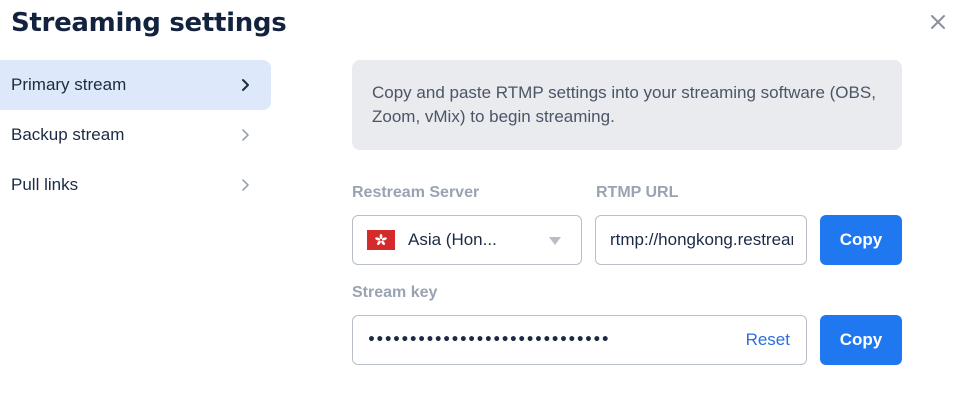 The height and width of the screenshot is (420, 961). Describe the element at coordinates (395, 292) in the screenshot. I see `stream-key-label: Stream key` at that location.